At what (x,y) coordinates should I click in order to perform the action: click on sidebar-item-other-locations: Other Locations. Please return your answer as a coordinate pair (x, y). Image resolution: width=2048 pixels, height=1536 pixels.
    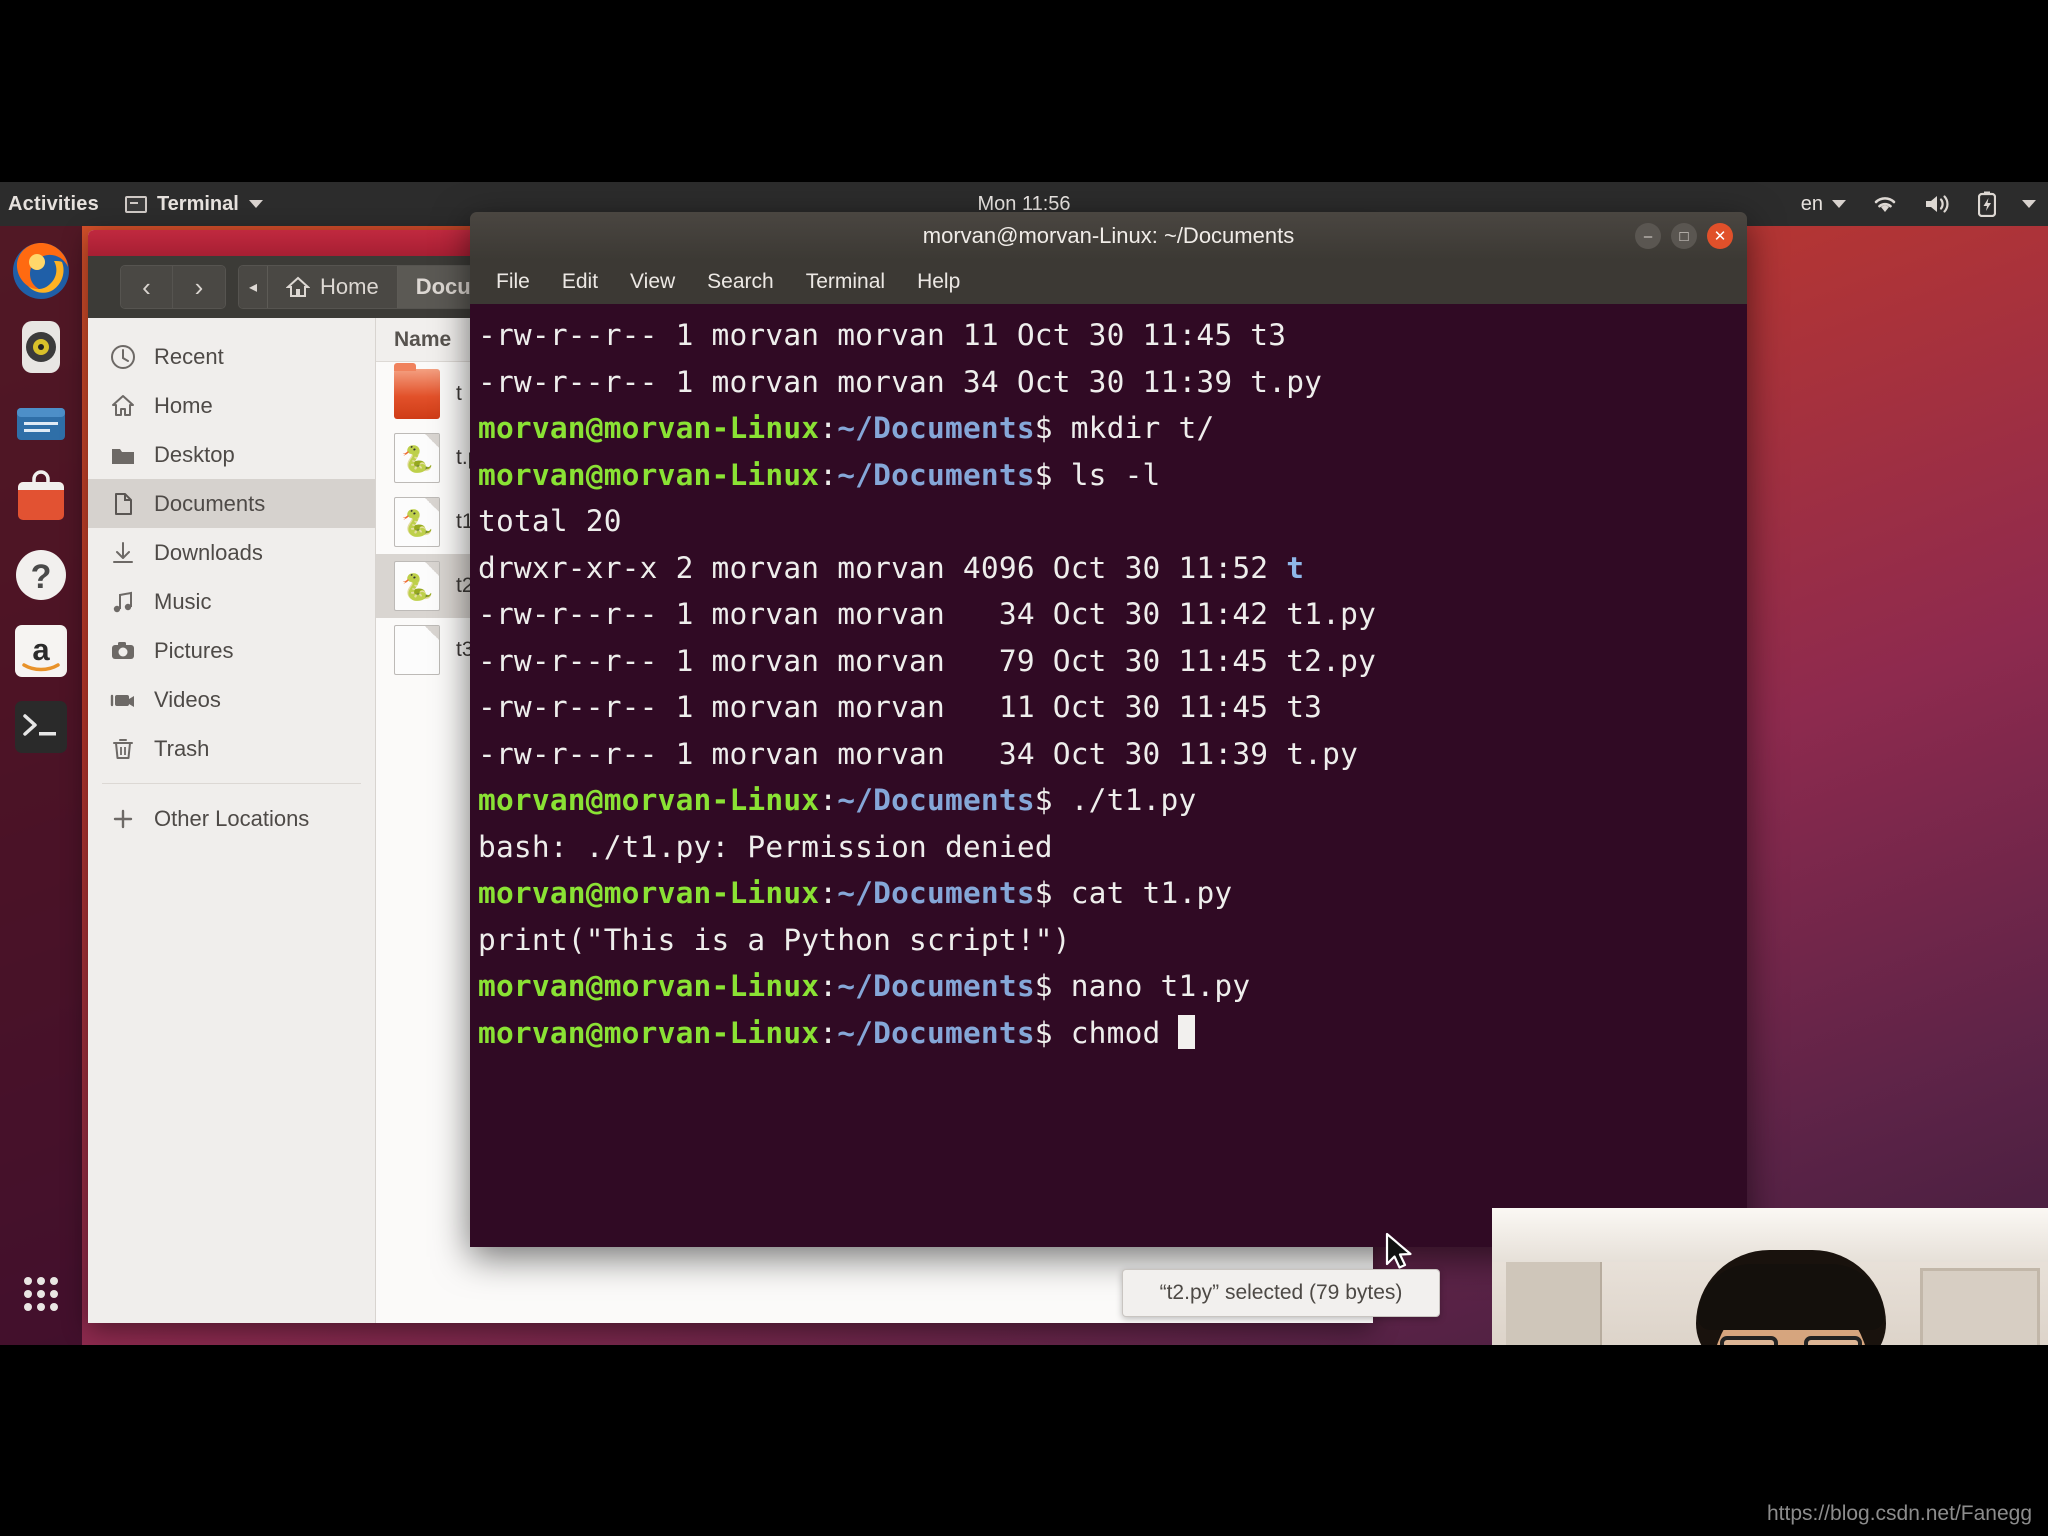
    Looking at the image, I should click on (231, 818).